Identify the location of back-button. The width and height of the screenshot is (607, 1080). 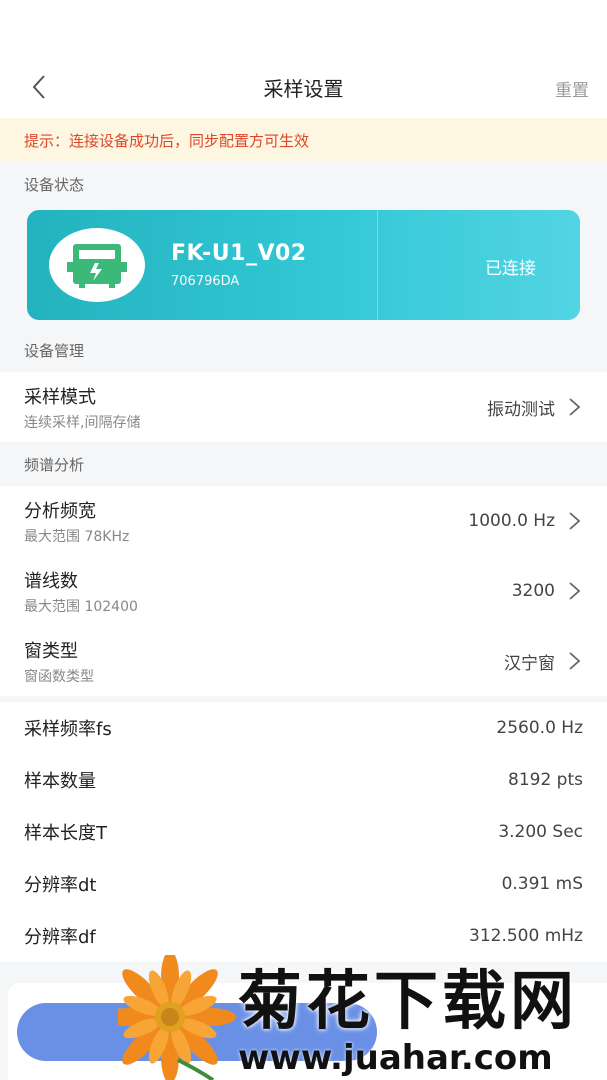
(39, 87).